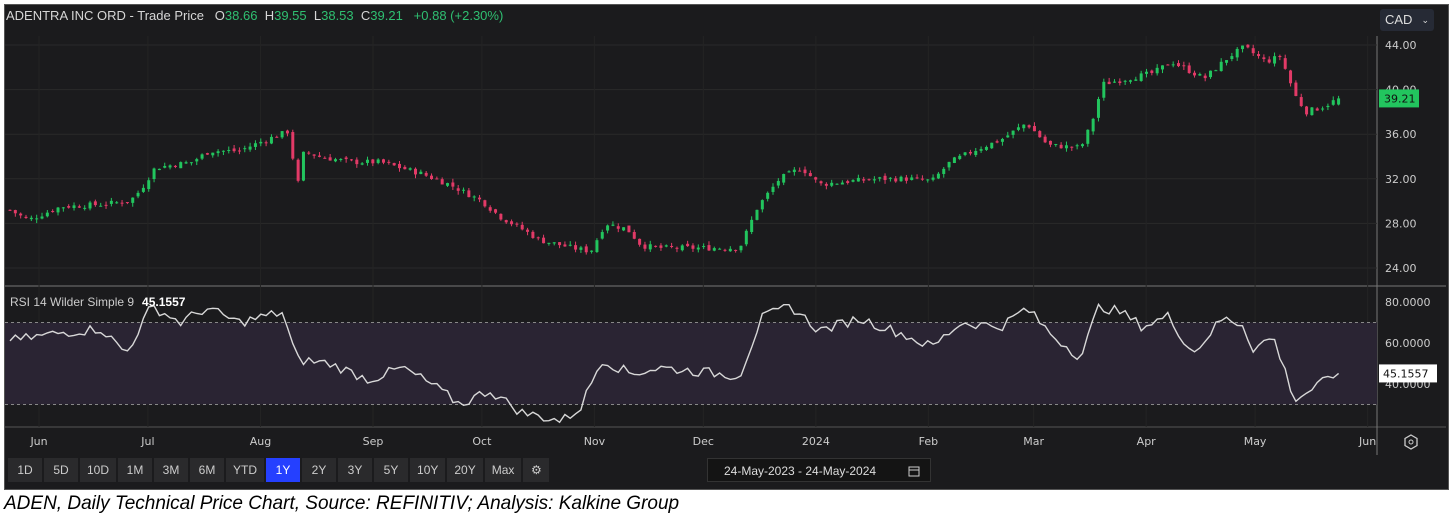  I want to click on time-tick-label: Oct, so click(482, 441).